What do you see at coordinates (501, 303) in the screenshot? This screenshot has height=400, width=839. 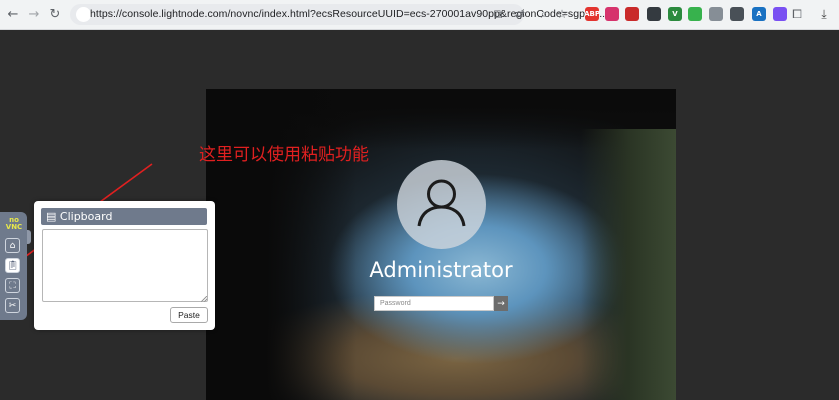 I see `submit-arrow-icon: →` at bounding box center [501, 303].